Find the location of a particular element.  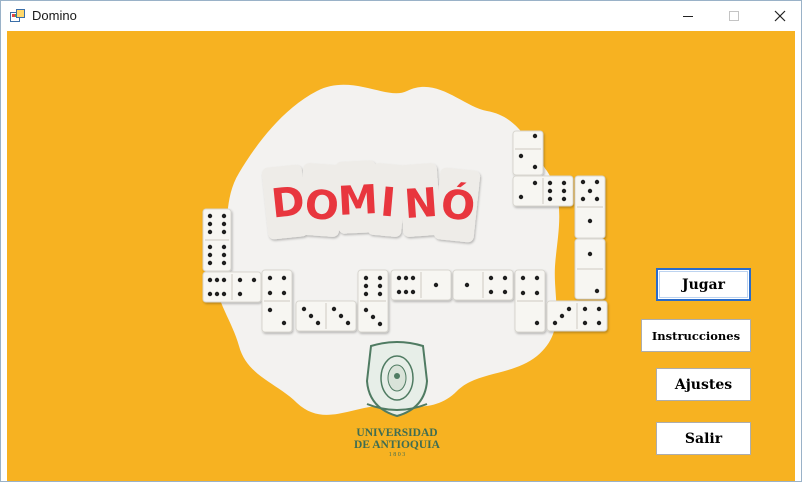

app-icon is located at coordinates (17, 15).